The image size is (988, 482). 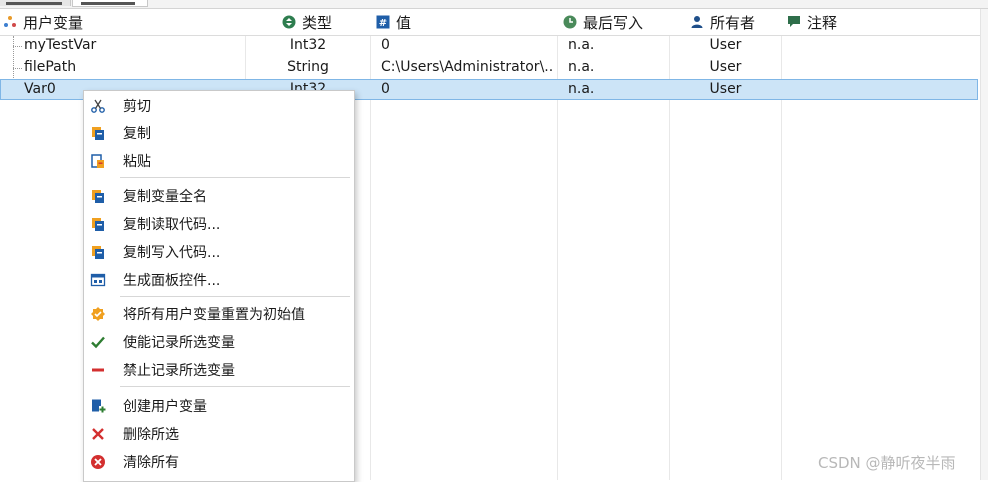 I want to click on menu-item-reset-all: 将所有用户变量重置为初始值, so click(x=219, y=314).